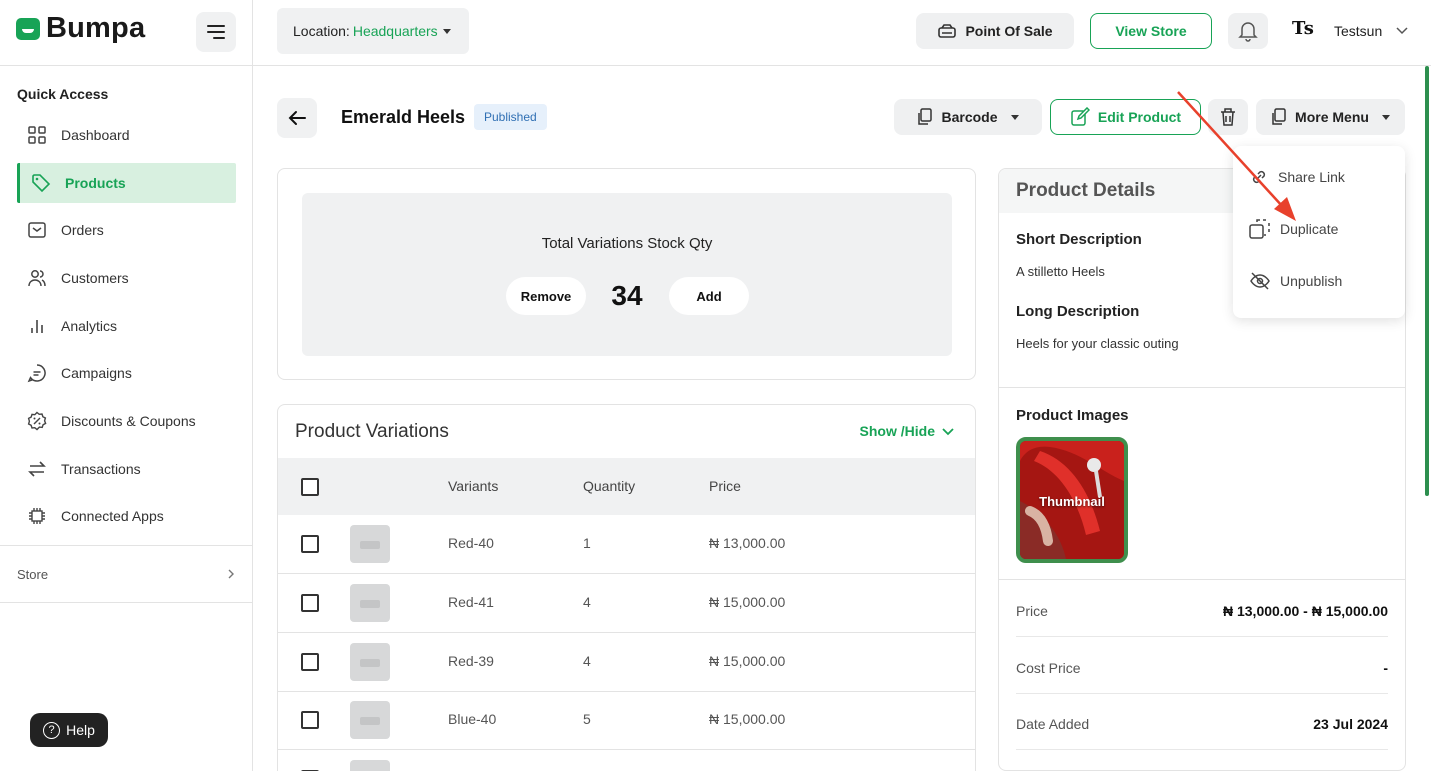  What do you see at coordinates (1202, 722) in the screenshot?
I see `date-added-row: Date Added 23 Jul 2024` at bounding box center [1202, 722].